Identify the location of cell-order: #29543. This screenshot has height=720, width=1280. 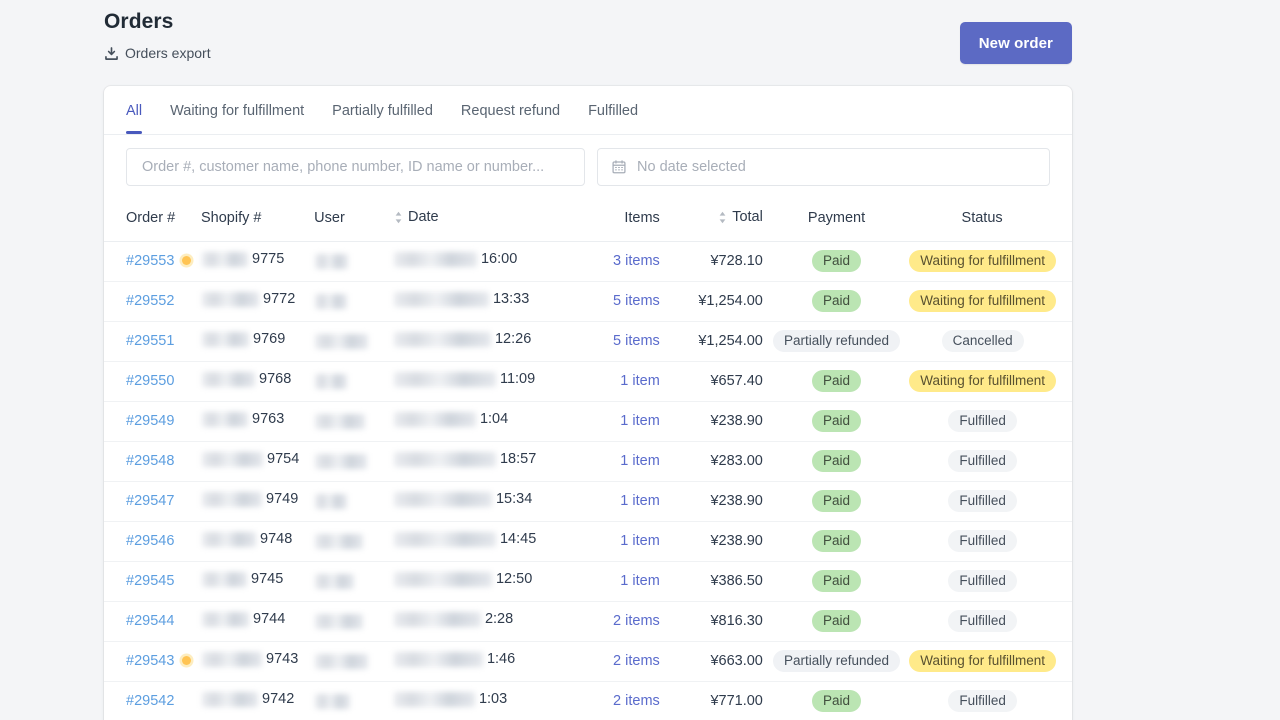
(152, 661).